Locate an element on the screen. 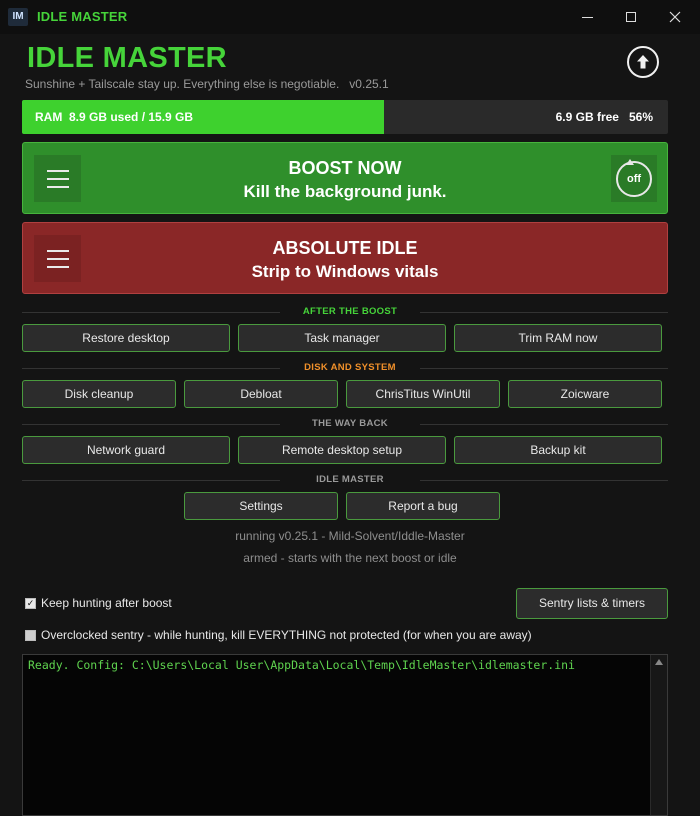 The height and width of the screenshot is (816, 700). absolute-idle-button: ABSOLUTE IDLE Strip to Windows vitals is located at coordinates (345, 258).